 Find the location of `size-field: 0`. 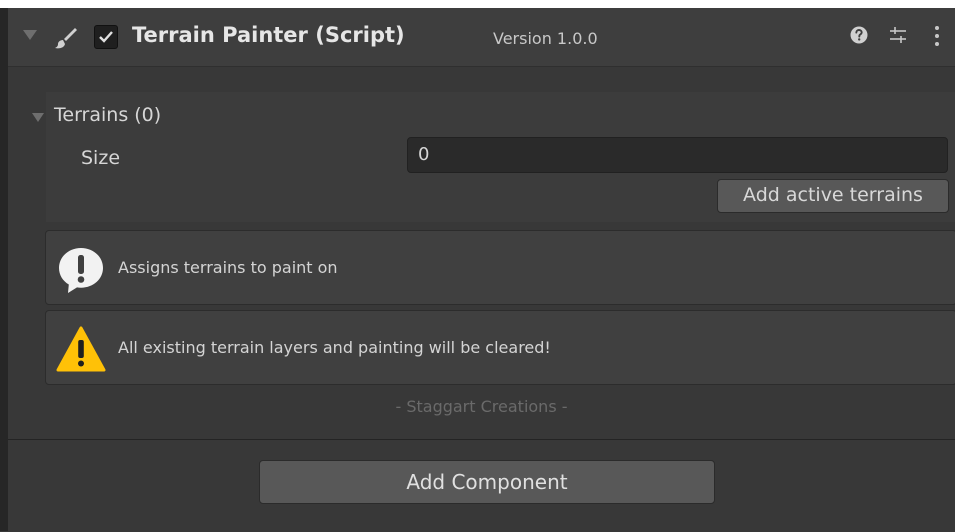

size-field: 0 is located at coordinates (677, 155).